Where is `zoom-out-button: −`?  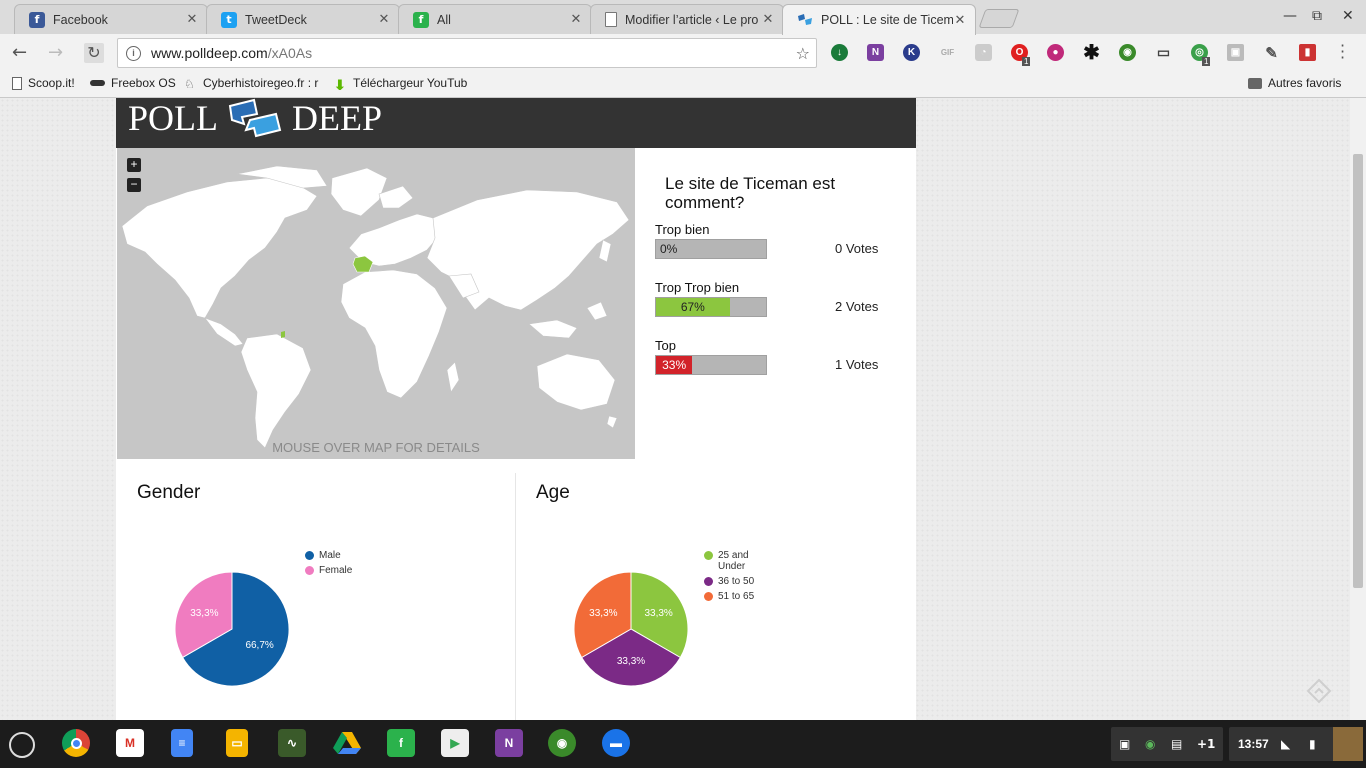 zoom-out-button: − is located at coordinates (134, 185).